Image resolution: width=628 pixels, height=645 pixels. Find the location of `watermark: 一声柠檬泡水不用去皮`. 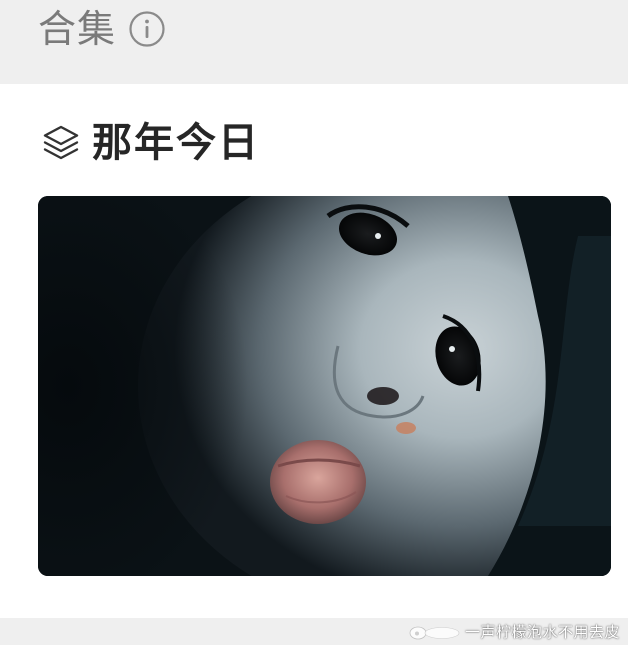

watermark: 一声柠檬泡水不用去皮 is located at coordinates (514, 631).